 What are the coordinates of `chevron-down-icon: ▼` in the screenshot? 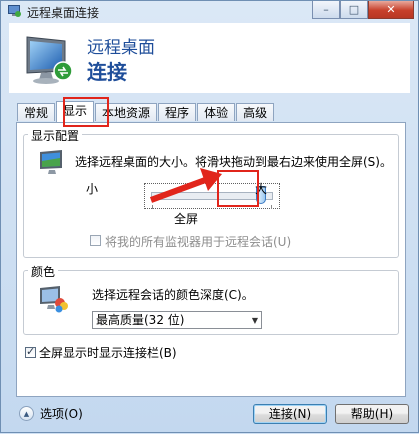 It's located at (254, 320).